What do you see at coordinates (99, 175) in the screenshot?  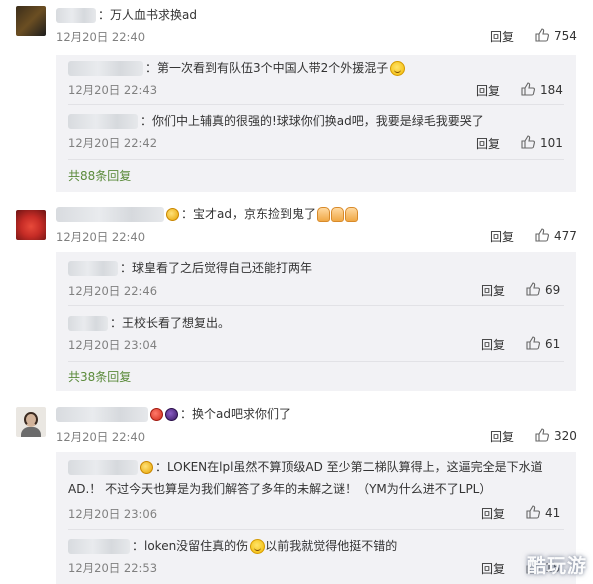 I see `more-replies-link: 共88条回复` at bounding box center [99, 175].